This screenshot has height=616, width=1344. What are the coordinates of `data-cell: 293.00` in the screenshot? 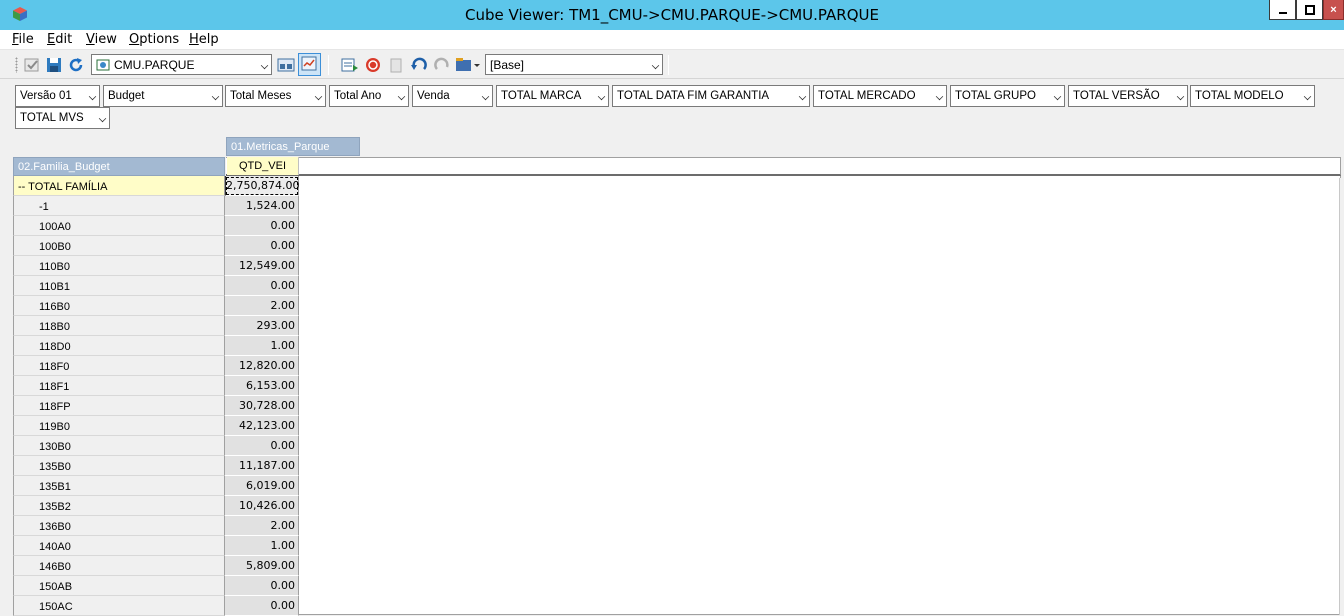 It's located at (262, 326).